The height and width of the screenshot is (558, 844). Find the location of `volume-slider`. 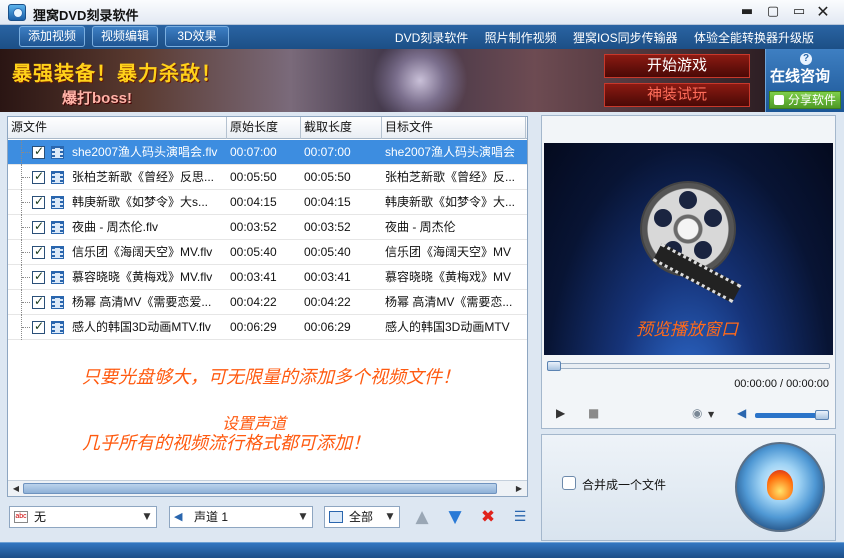

volume-slider is located at coordinates (792, 415).